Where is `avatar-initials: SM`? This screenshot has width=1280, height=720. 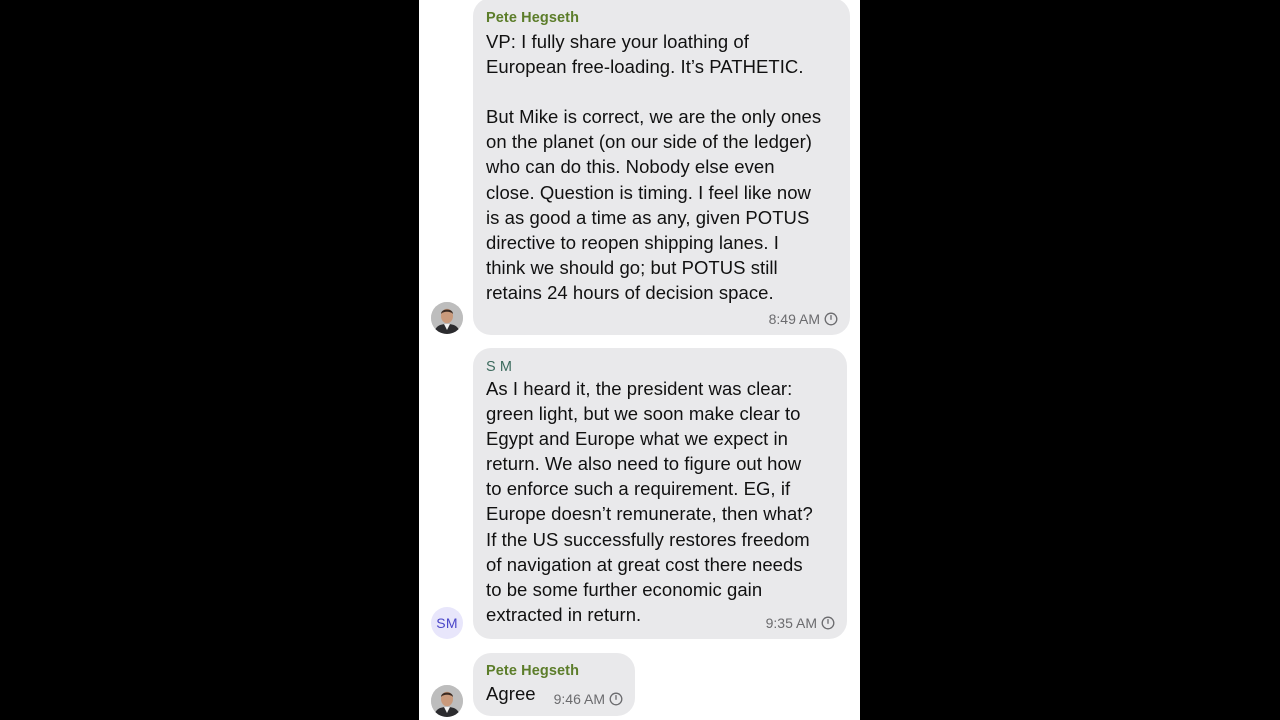 avatar-initials: SM is located at coordinates (447, 623).